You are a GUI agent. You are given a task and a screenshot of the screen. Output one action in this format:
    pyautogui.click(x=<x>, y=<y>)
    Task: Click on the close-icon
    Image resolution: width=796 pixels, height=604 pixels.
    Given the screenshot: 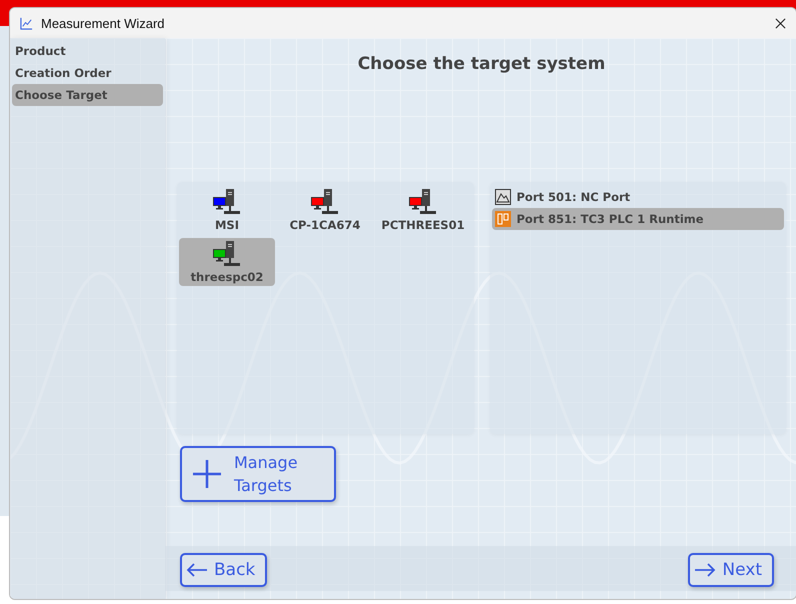 What is the action you would take?
    pyautogui.click(x=780, y=23)
    